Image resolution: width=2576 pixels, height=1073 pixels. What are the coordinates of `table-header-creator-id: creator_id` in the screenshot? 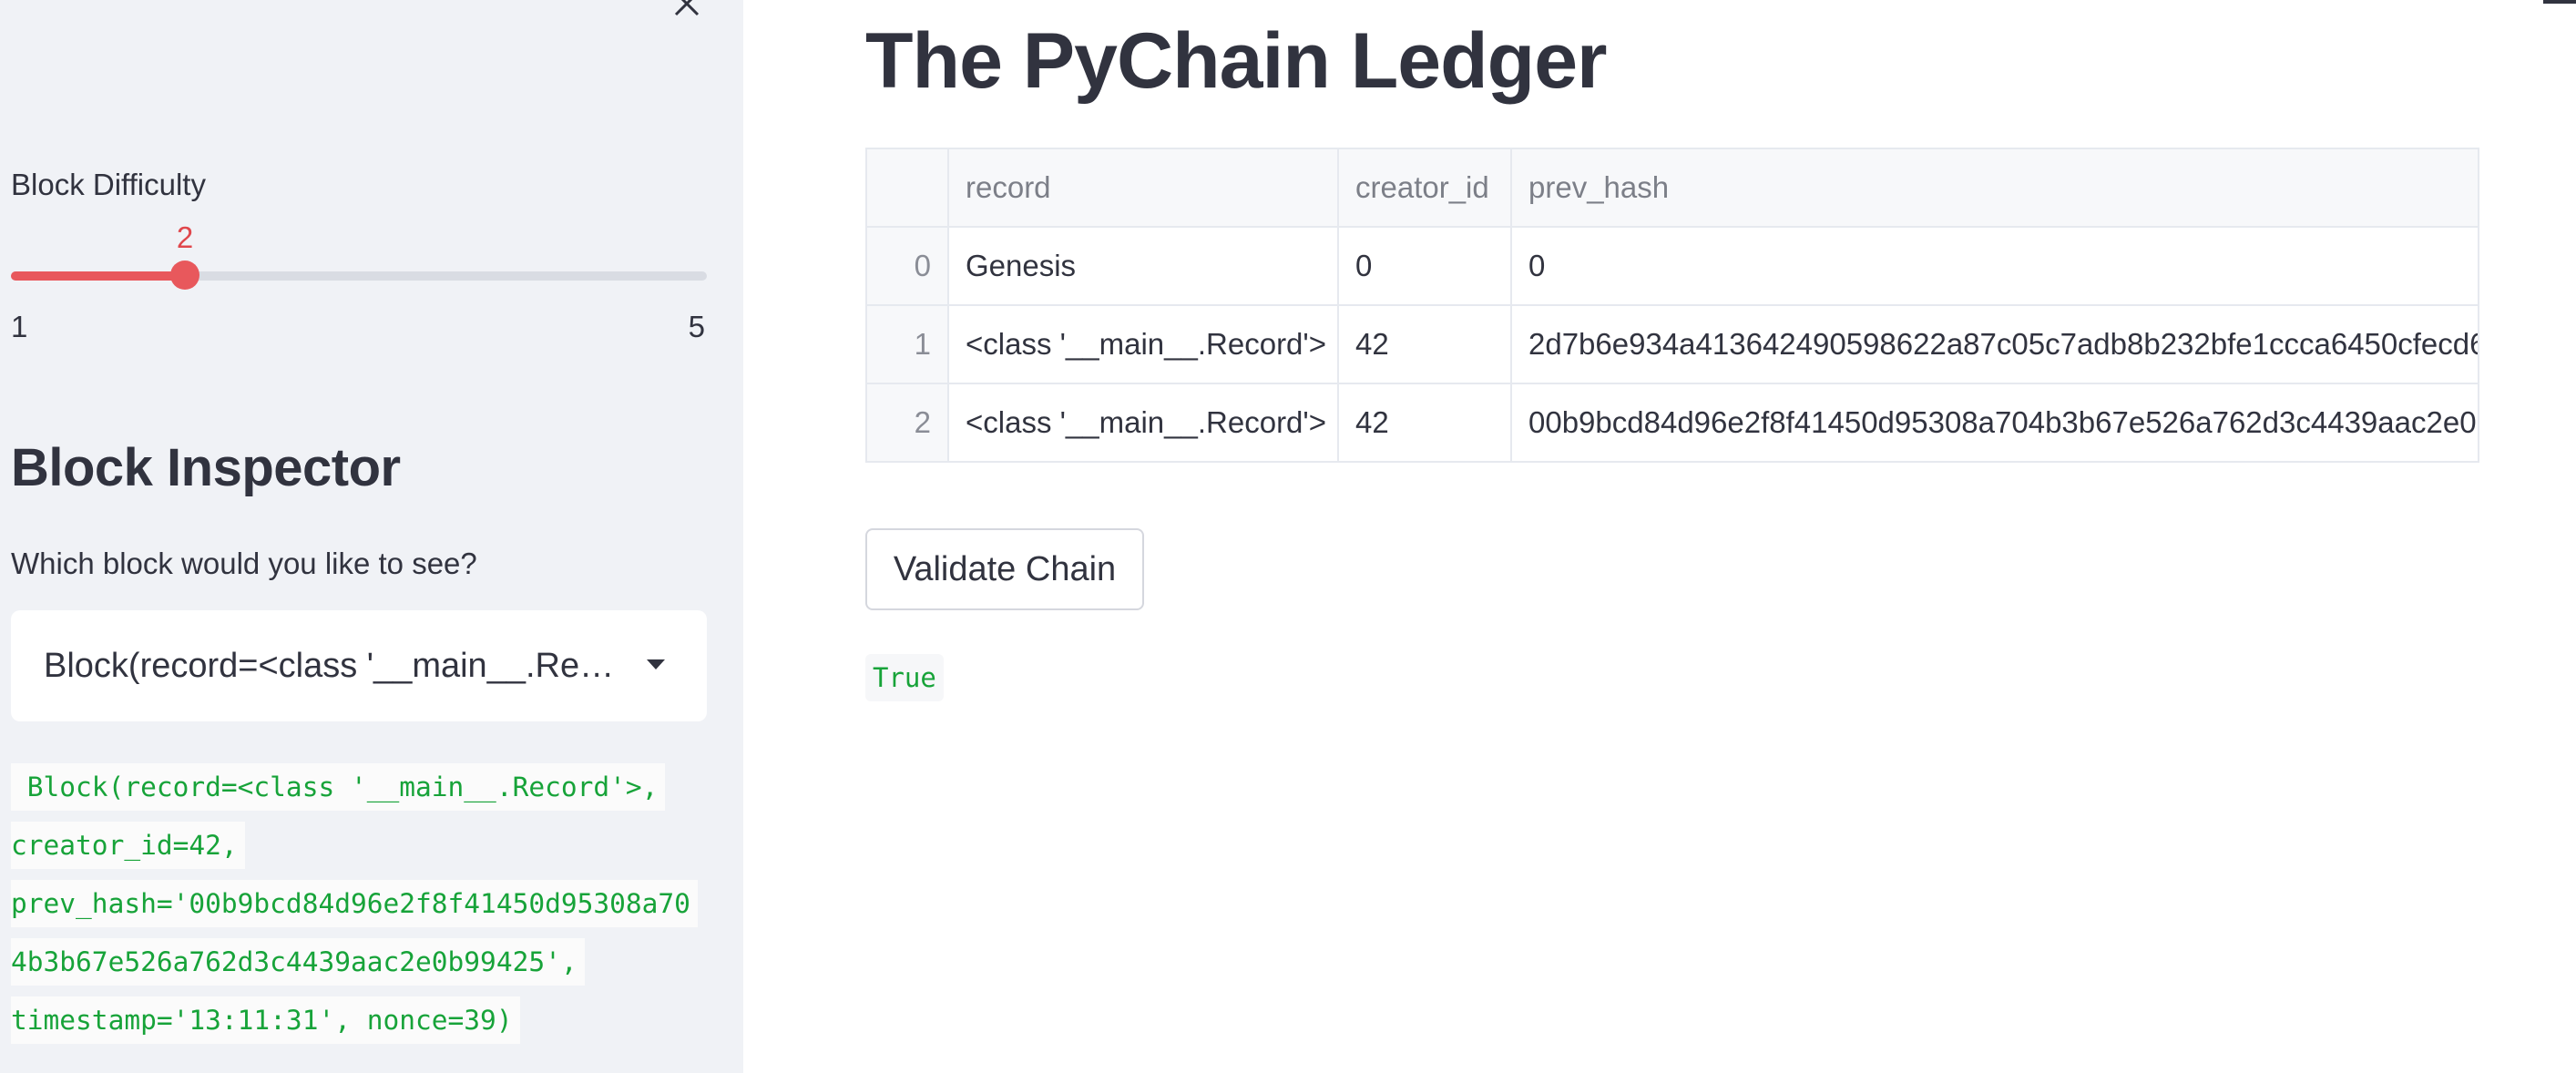 It's located at (1424, 188).